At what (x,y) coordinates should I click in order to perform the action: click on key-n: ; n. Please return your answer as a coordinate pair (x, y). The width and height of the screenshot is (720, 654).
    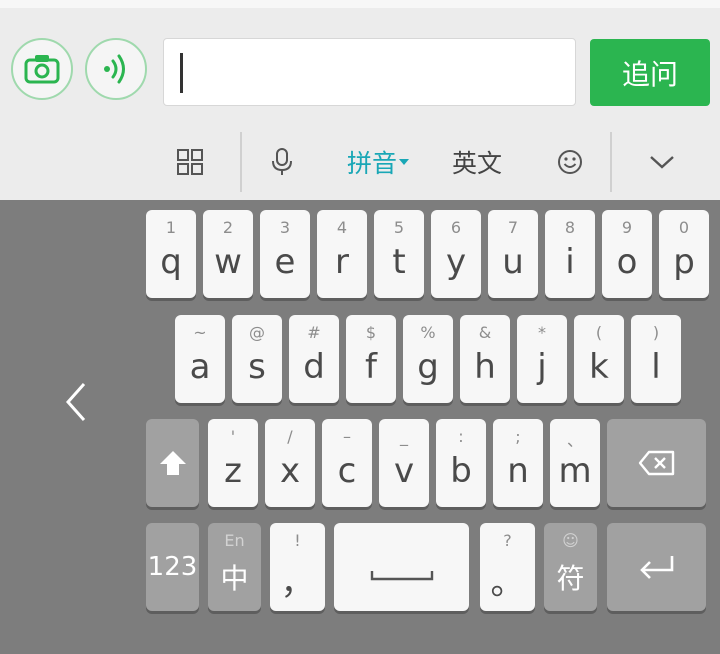
    Looking at the image, I should click on (518, 463).